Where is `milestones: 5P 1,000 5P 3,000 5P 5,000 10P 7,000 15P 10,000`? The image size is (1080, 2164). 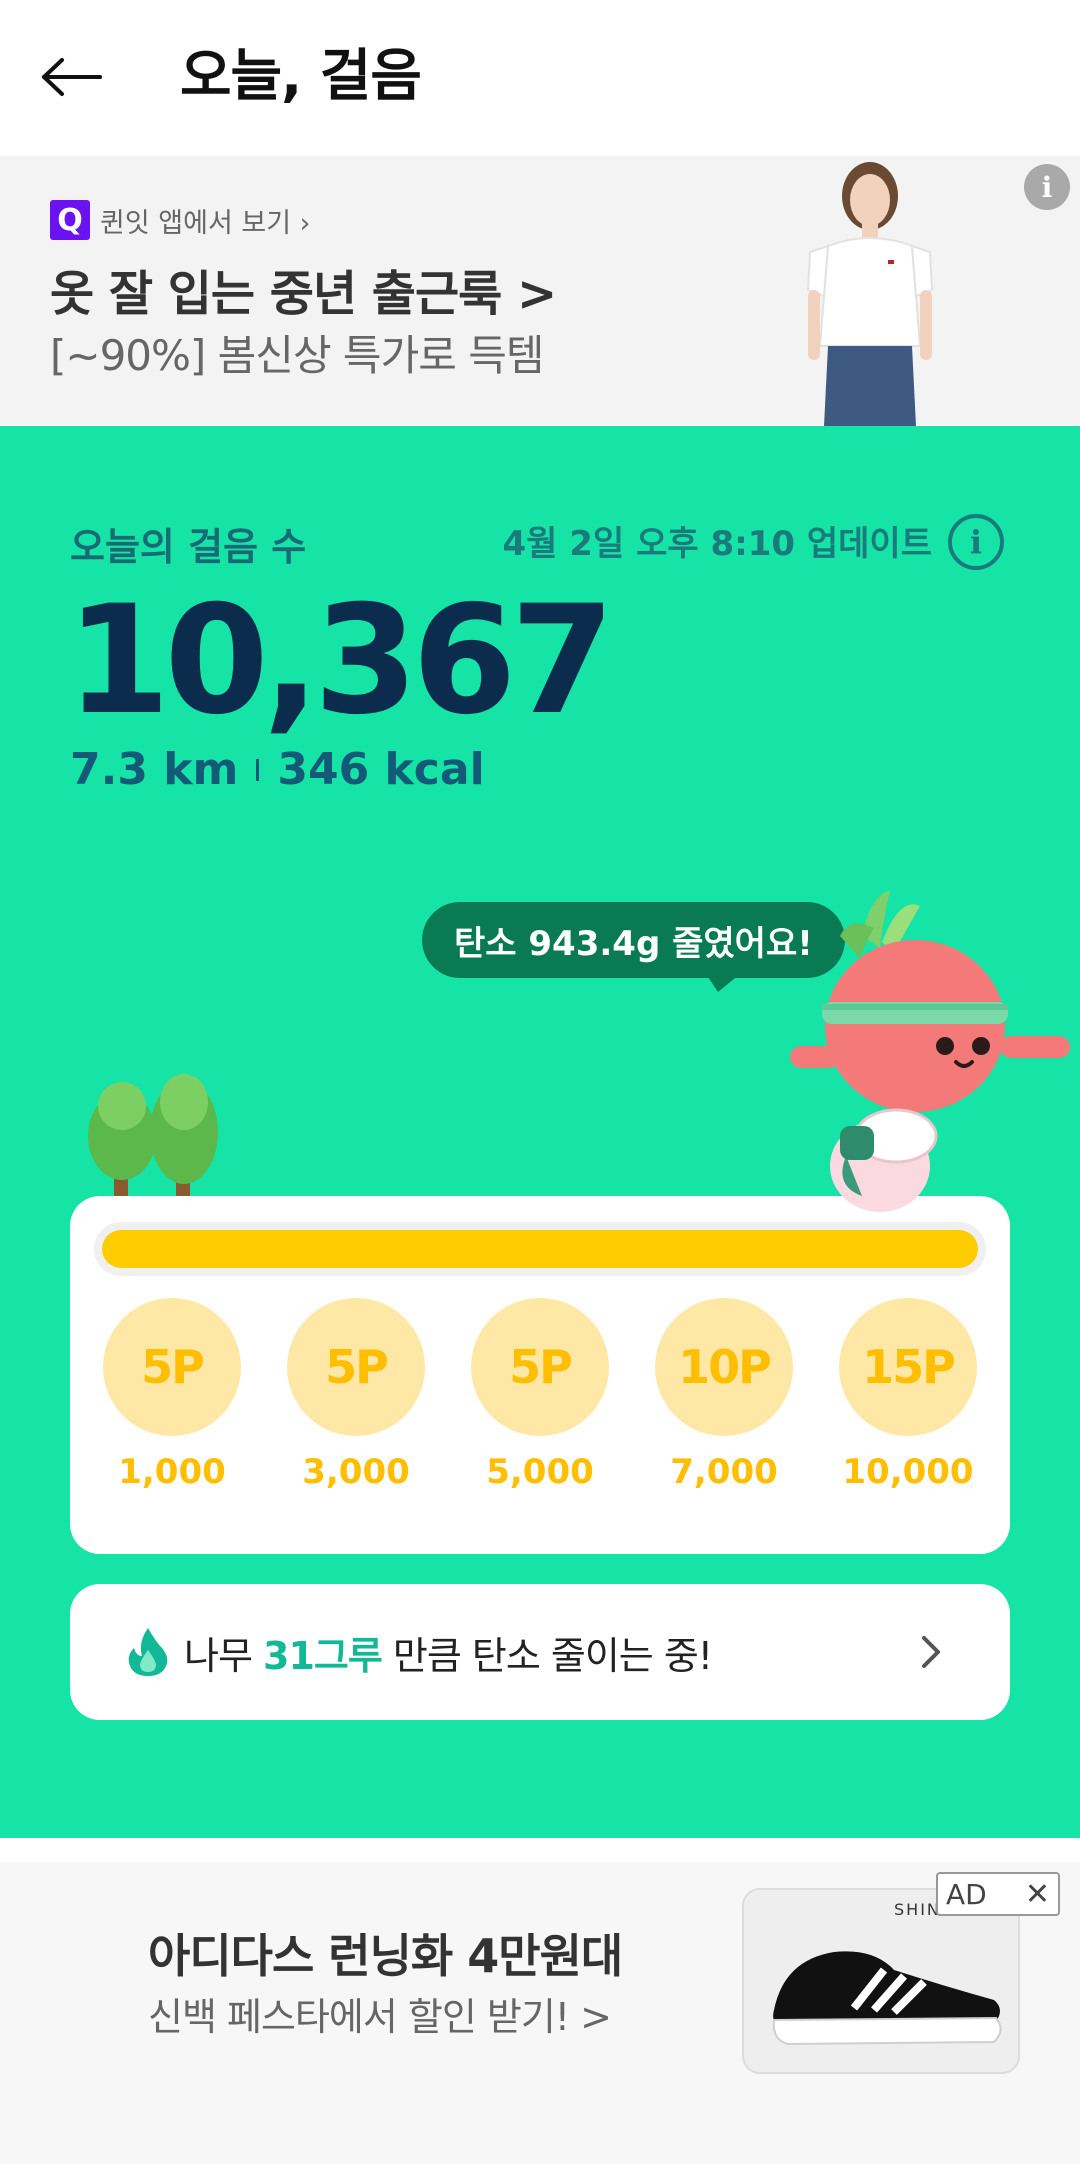
milestones: 5P 1,000 5P 3,000 5P 5,000 10P 7,000 15P 10,000 is located at coordinates (540, 1395).